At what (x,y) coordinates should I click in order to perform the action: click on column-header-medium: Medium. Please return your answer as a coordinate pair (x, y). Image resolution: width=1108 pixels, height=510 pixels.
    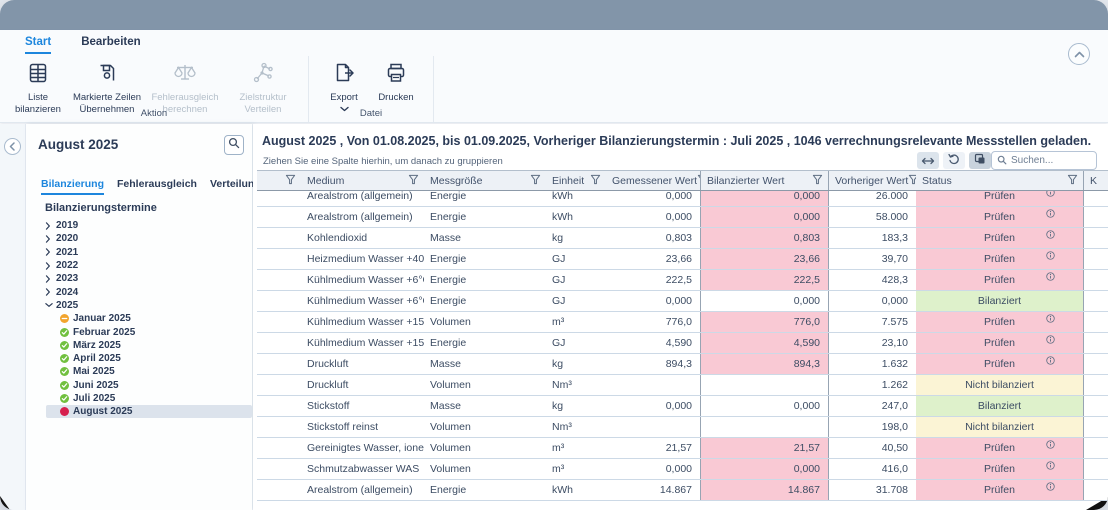
    Looking at the image, I should click on (362, 180).